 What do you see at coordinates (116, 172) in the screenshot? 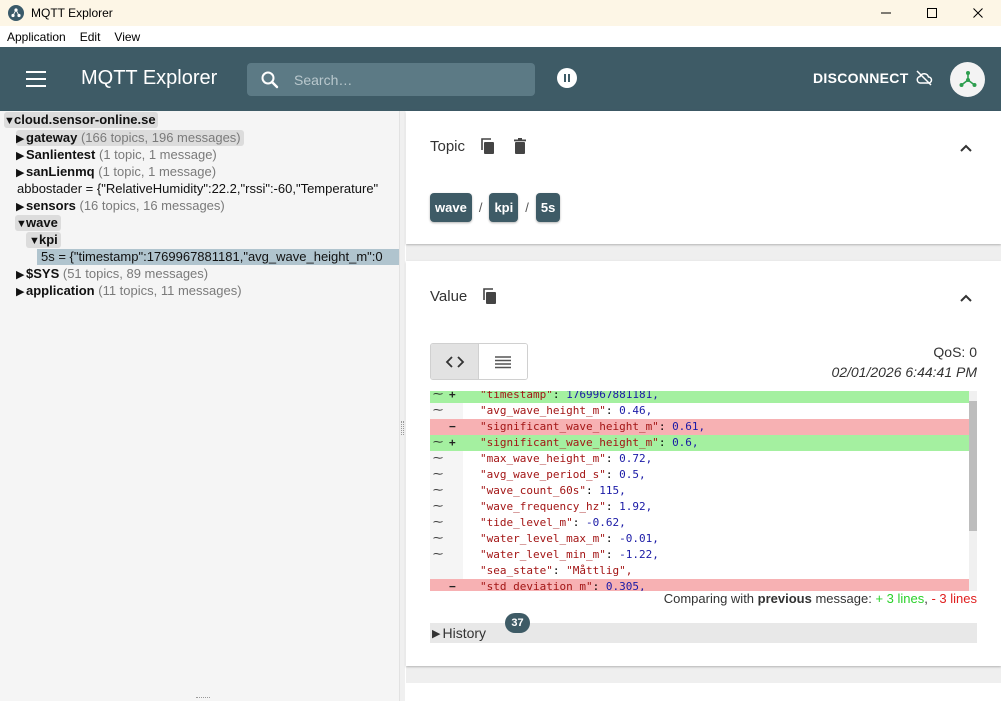
I see `tree-item-sanlienmq: ▶ sanLienmq (1 topic, 1 message)` at bounding box center [116, 172].